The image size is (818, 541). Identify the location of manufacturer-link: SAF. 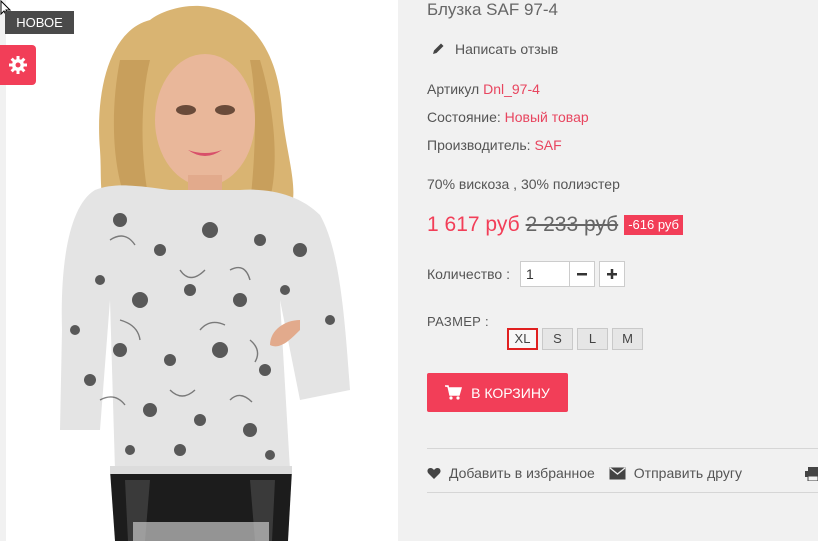
(547, 145).